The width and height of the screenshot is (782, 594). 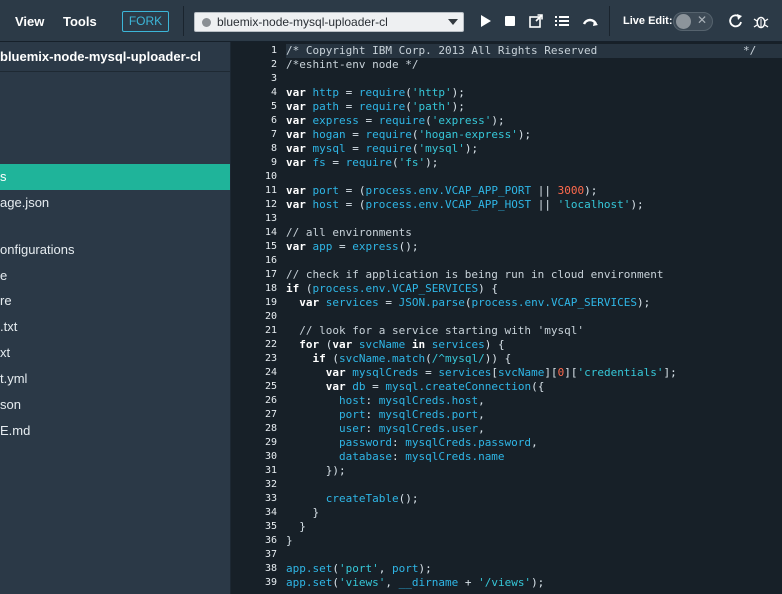 What do you see at coordinates (270, 414) in the screenshot?
I see `line-number: 27` at bounding box center [270, 414].